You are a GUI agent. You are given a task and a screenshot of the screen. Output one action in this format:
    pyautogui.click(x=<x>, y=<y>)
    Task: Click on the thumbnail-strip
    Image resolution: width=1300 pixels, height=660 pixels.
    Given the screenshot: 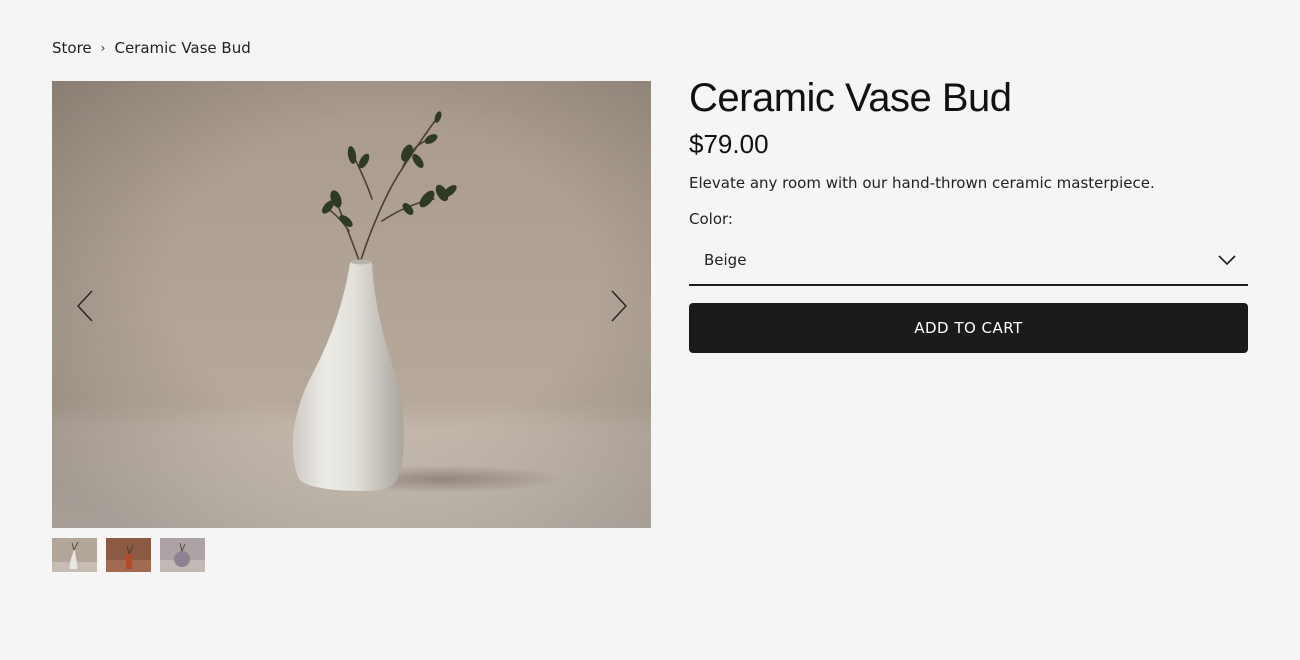 What is the action you would take?
    pyautogui.click(x=128, y=555)
    